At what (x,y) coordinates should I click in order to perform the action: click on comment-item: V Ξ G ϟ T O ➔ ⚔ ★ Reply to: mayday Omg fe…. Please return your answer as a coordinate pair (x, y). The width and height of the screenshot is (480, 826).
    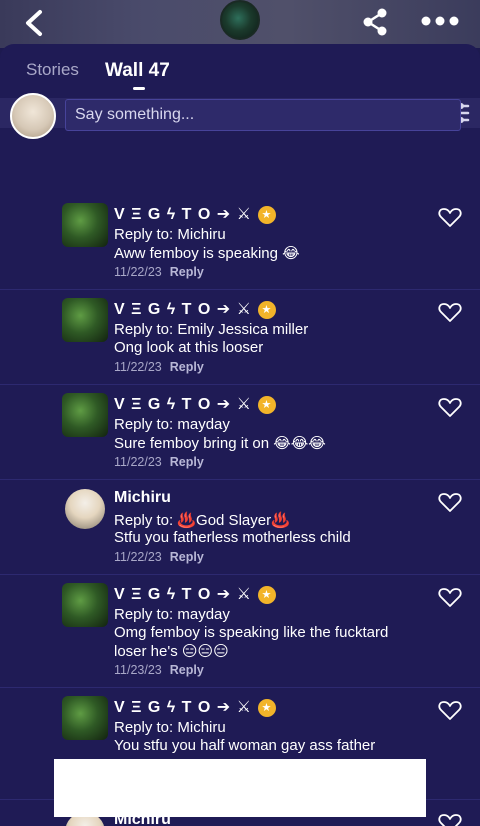
    Looking at the image, I should click on (240, 631).